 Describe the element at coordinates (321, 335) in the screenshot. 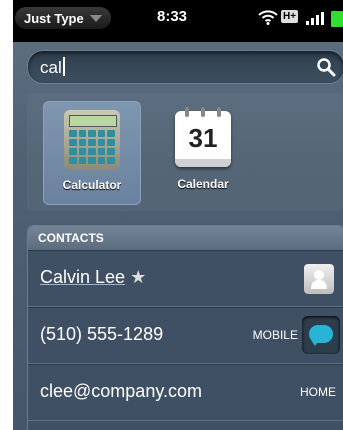

I see `message-button` at that location.